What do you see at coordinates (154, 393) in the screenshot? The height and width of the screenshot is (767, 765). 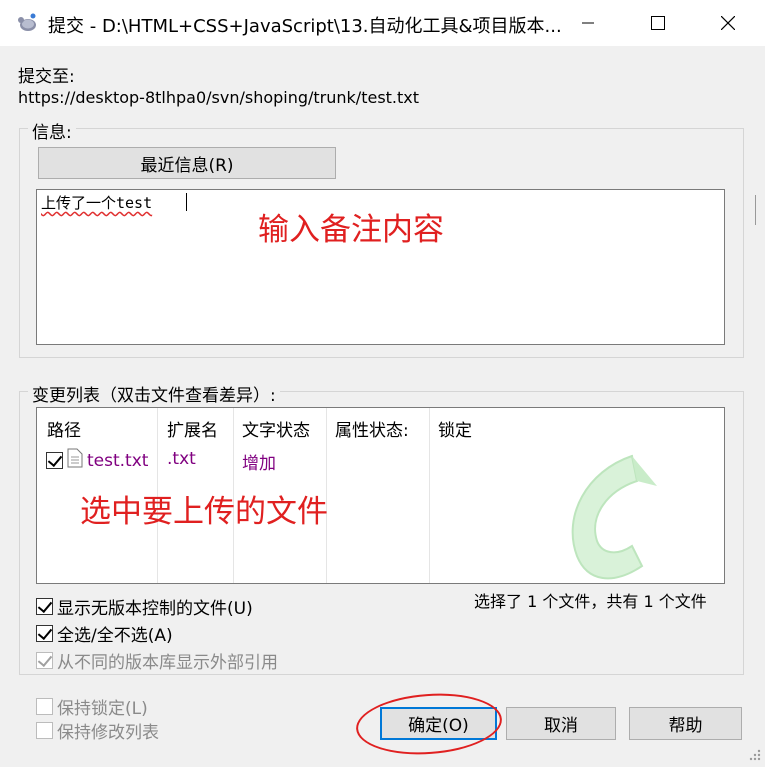 I see `changes-group-label: 变更列表（双击文件查看差异）:` at bounding box center [154, 393].